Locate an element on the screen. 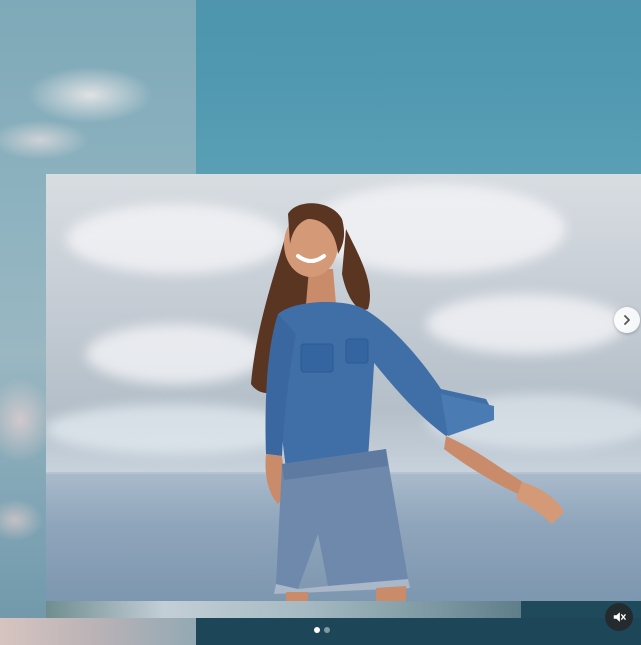 The height and width of the screenshot is (645, 641). collage-dark-band is located at coordinates (418, 631).